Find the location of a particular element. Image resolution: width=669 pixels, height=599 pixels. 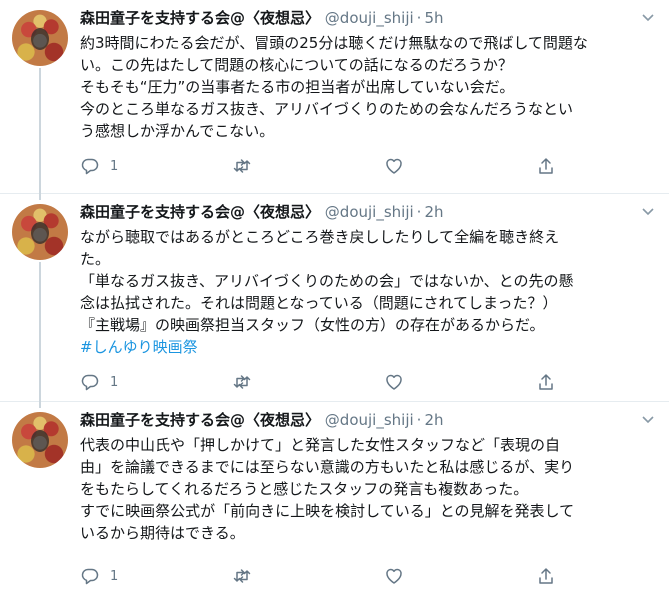

tweet-text-line: 約3時間にわたる会だが、冒頭の25分は聴くだけ無駄なので飛ばして問題な is located at coordinates (334, 43).